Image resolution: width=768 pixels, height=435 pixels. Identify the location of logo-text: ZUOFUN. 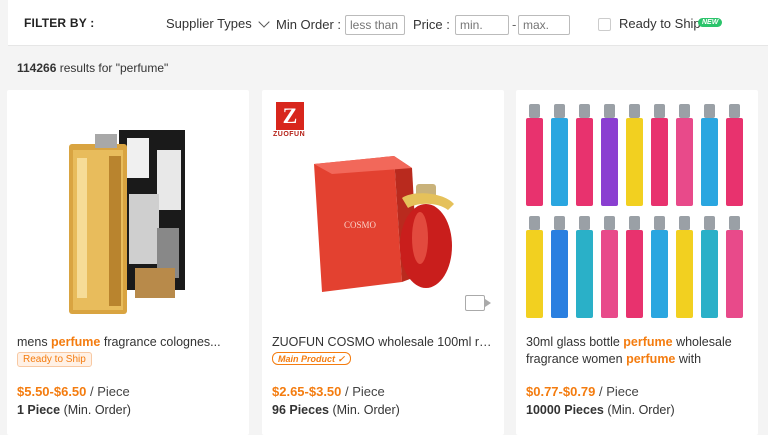
(289, 134).